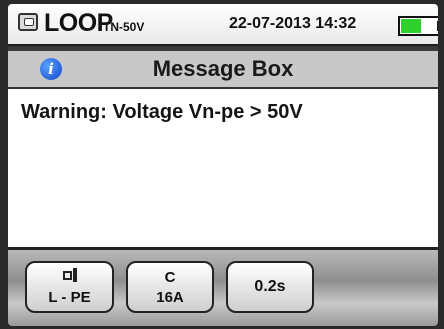 The width and height of the screenshot is (444, 329). I want to click on test-type-button: L - PE, so click(69, 287).